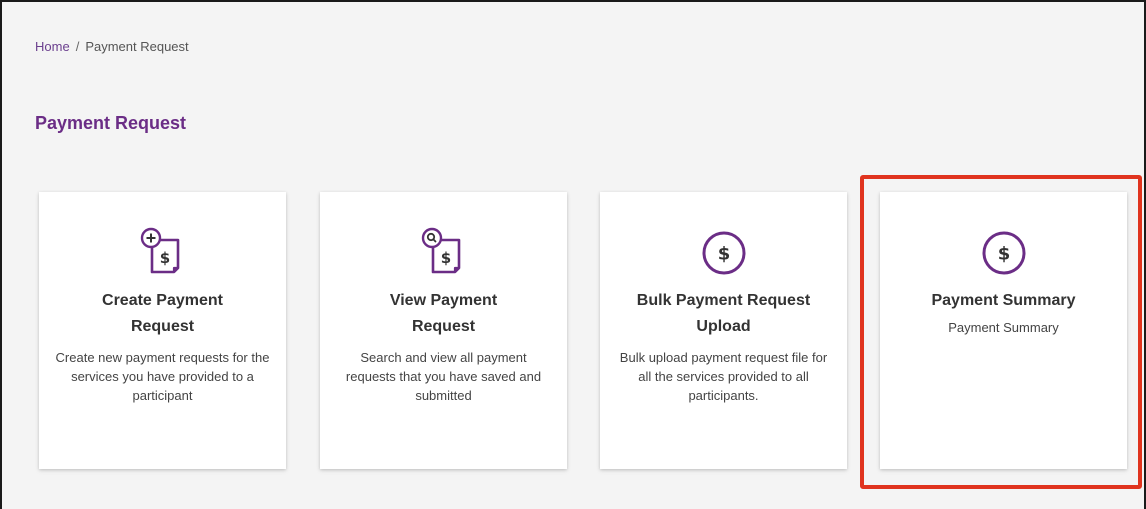 The height and width of the screenshot is (509, 1146). I want to click on document-search-dollar-icon: $, so click(443, 253).